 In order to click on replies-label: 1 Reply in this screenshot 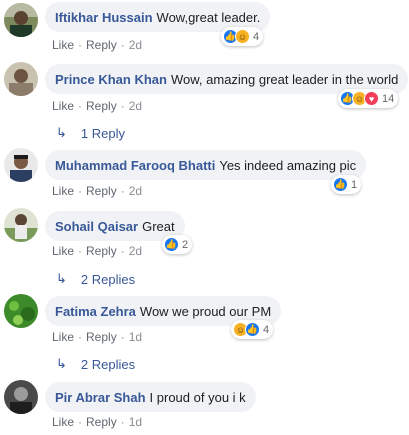, I will do `click(102, 133)`.